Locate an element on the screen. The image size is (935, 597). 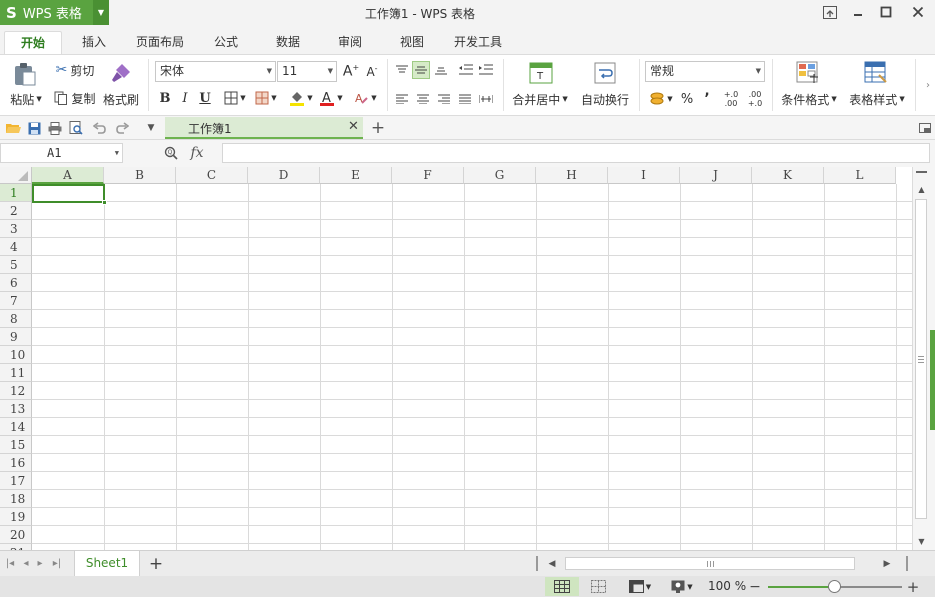
copy-button: 复制 is located at coordinates (75, 98).